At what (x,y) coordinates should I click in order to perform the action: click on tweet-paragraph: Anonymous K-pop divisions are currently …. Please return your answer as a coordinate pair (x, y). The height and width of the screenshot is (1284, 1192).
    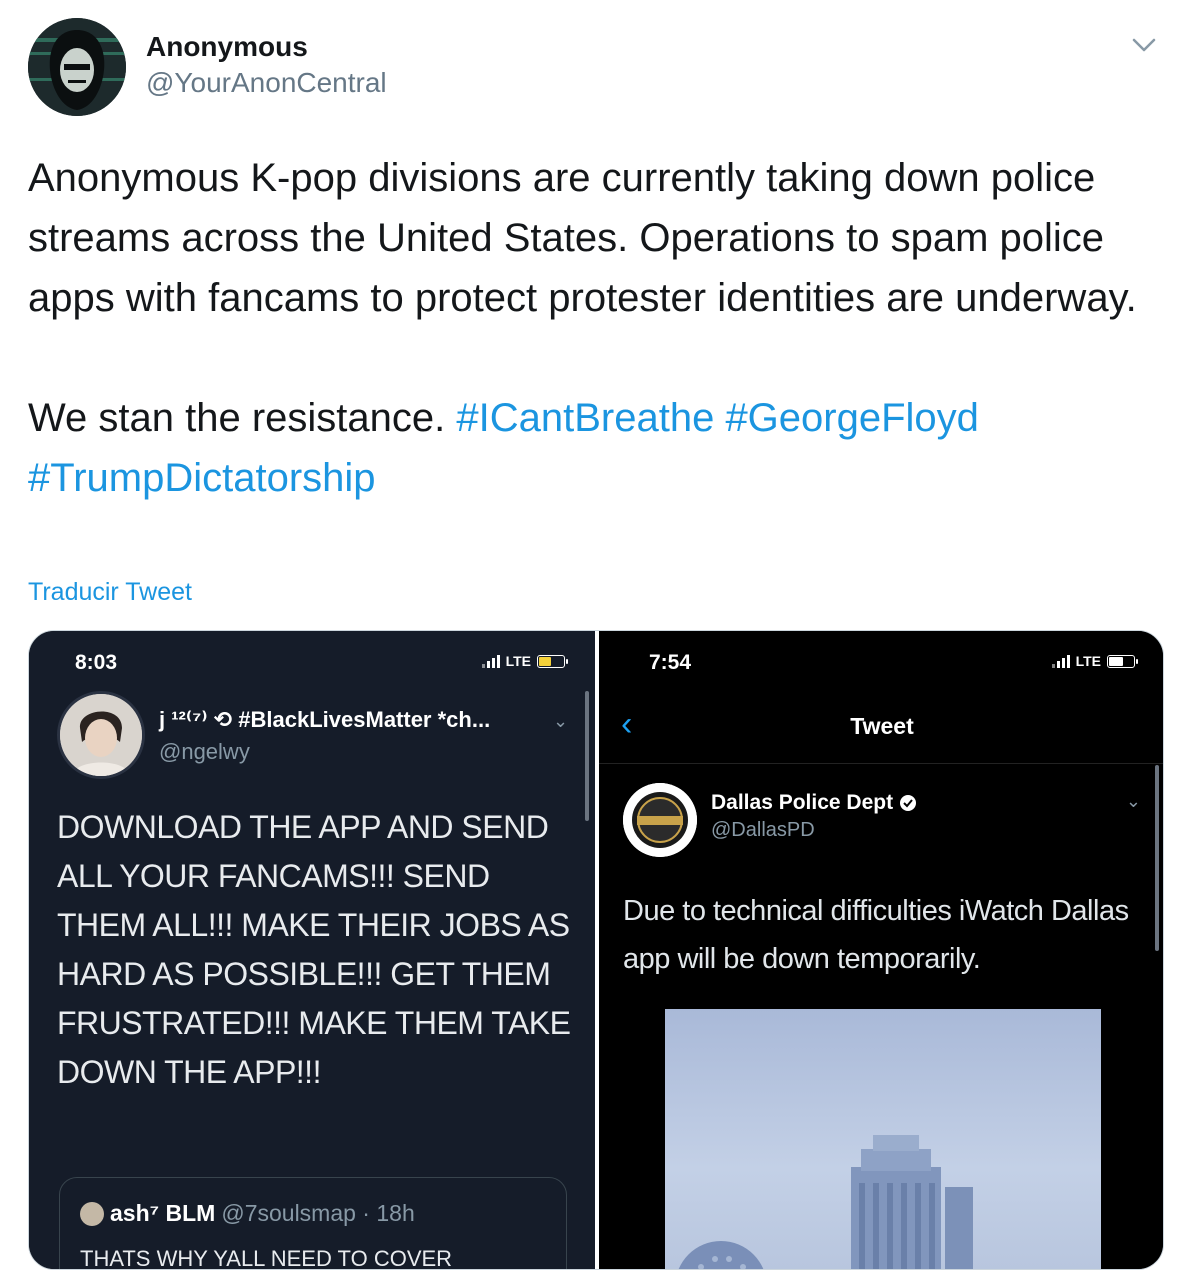
    Looking at the image, I should click on (582, 238).